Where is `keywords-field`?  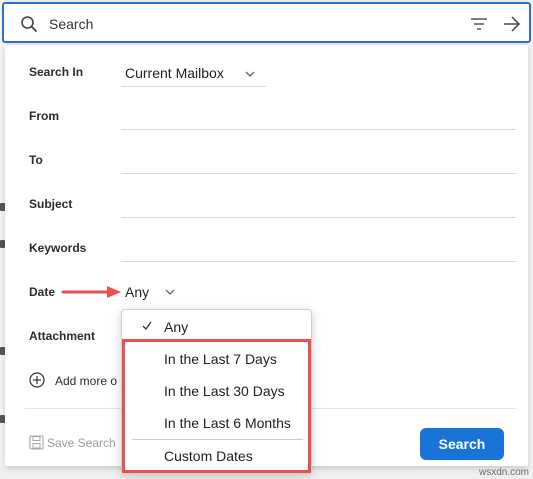 keywords-field is located at coordinates (318, 261).